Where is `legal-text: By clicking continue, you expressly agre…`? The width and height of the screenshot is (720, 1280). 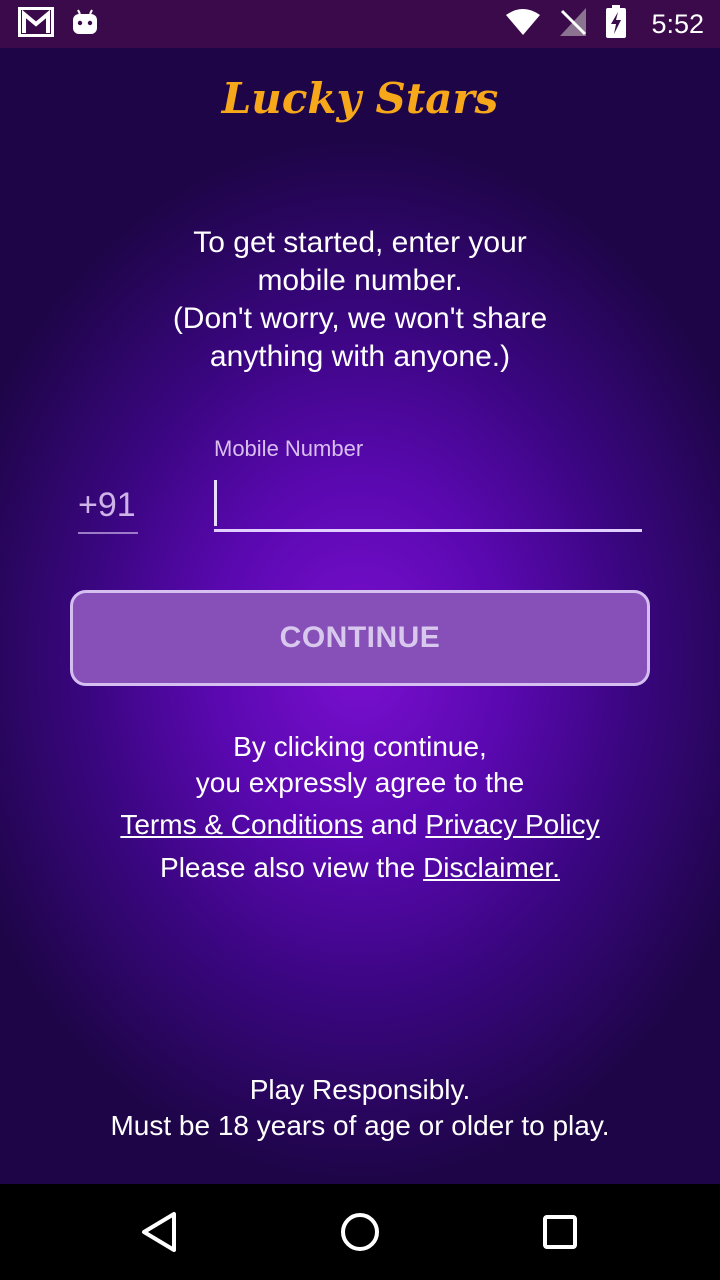 legal-text: By clicking continue, you expressly agre… is located at coordinates (360, 808).